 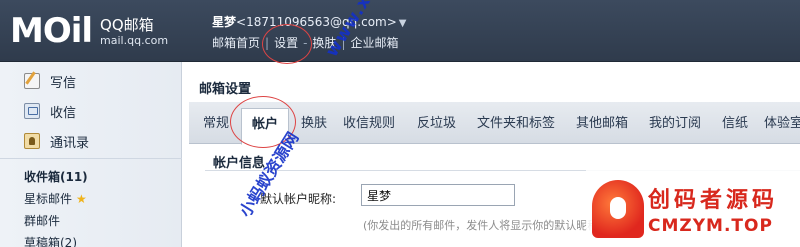 What do you see at coordinates (32, 111) in the screenshot?
I see `inbox-icon` at bounding box center [32, 111].